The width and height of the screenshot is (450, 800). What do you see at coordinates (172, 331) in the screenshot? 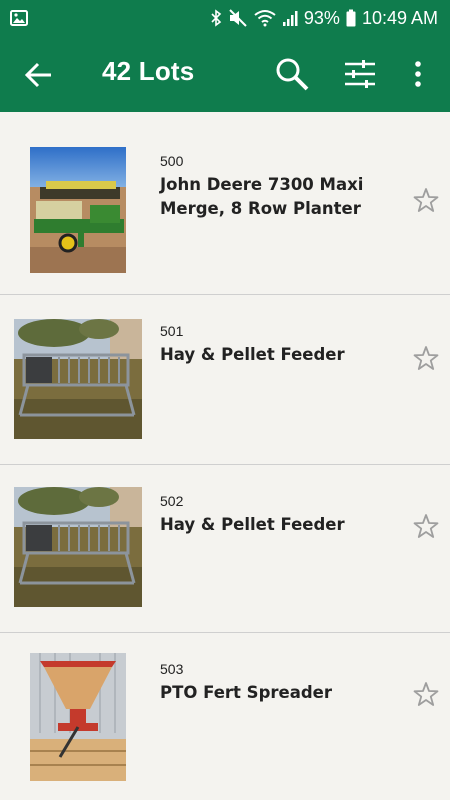
I see `lot-number: 501` at bounding box center [172, 331].